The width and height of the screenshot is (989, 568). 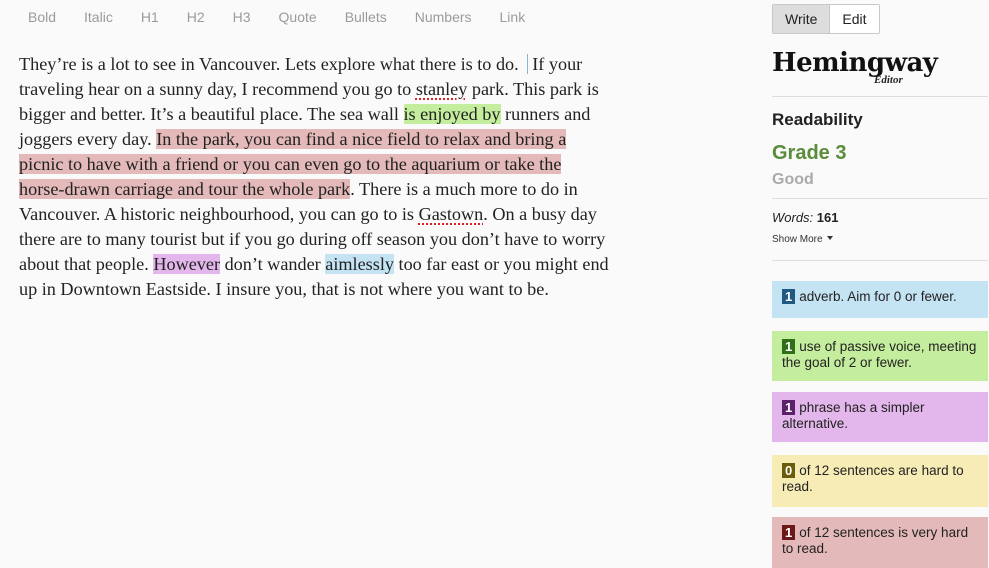 What do you see at coordinates (442, 89) in the screenshot?
I see `spelling-error: stanley` at bounding box center [442, 89].